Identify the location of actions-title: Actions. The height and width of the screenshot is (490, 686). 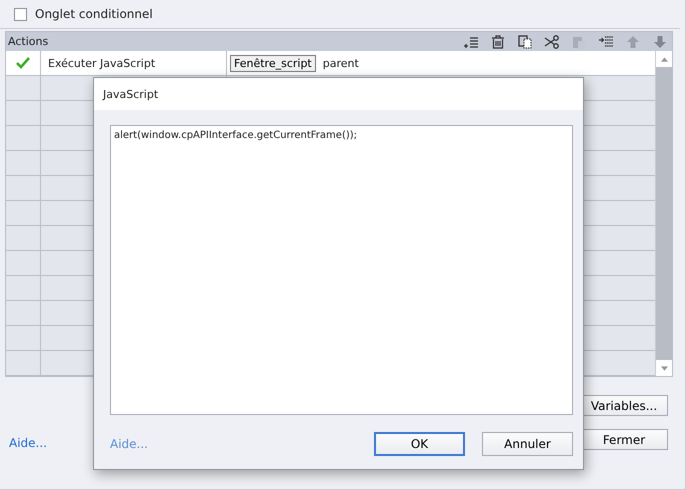
(28, 41).